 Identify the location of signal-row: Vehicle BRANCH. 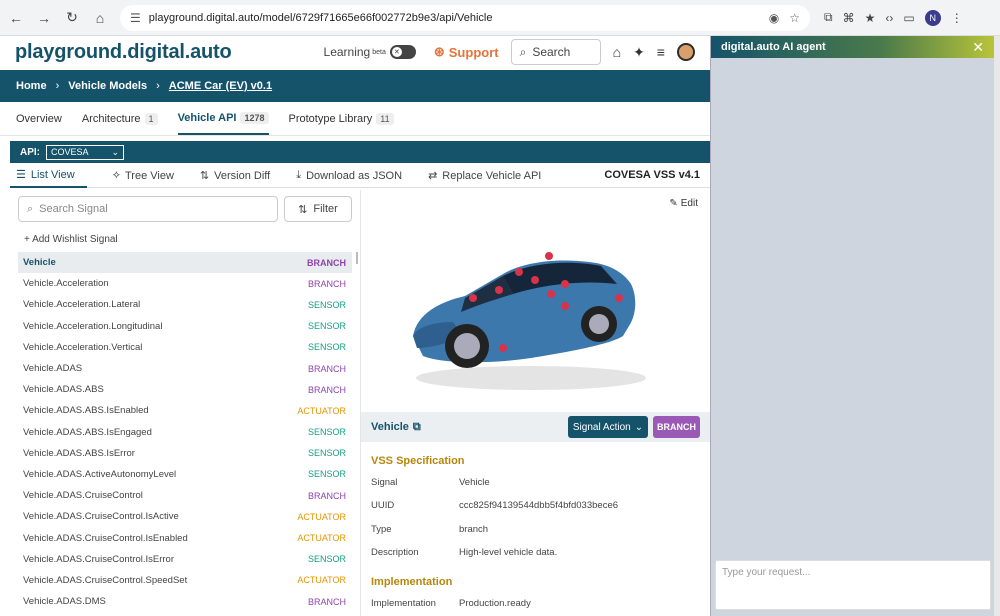
(185, 263).